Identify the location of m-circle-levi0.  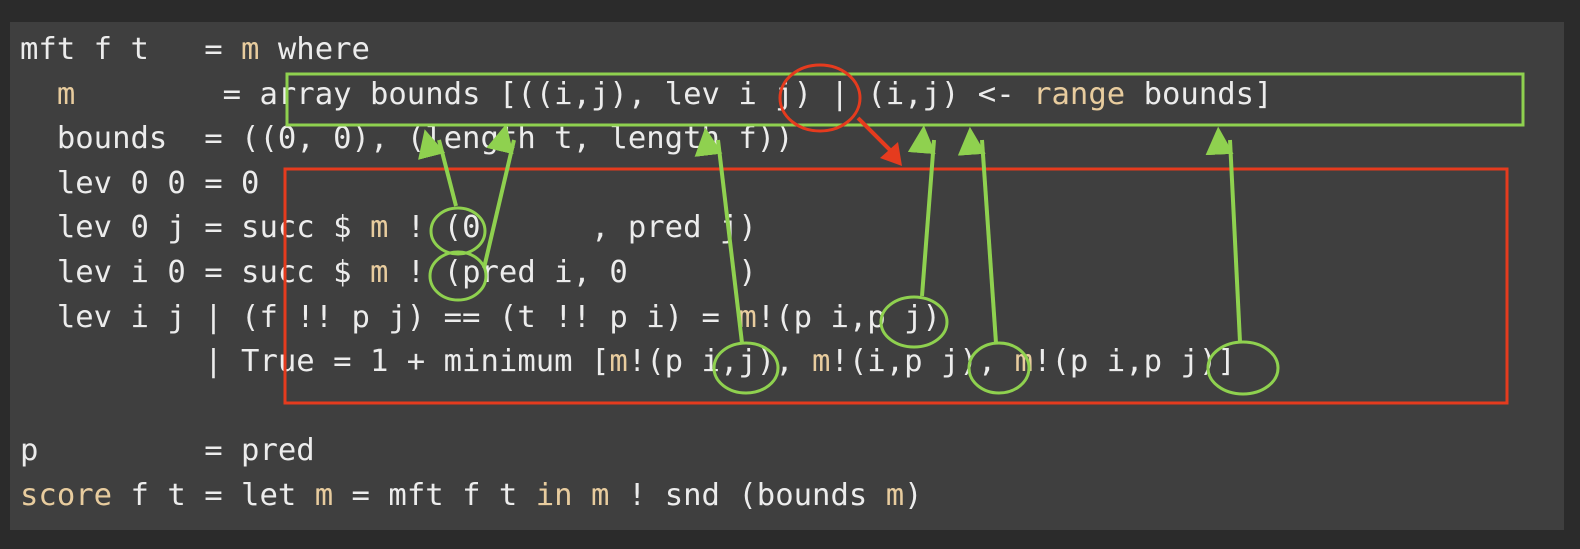
(458, 276).